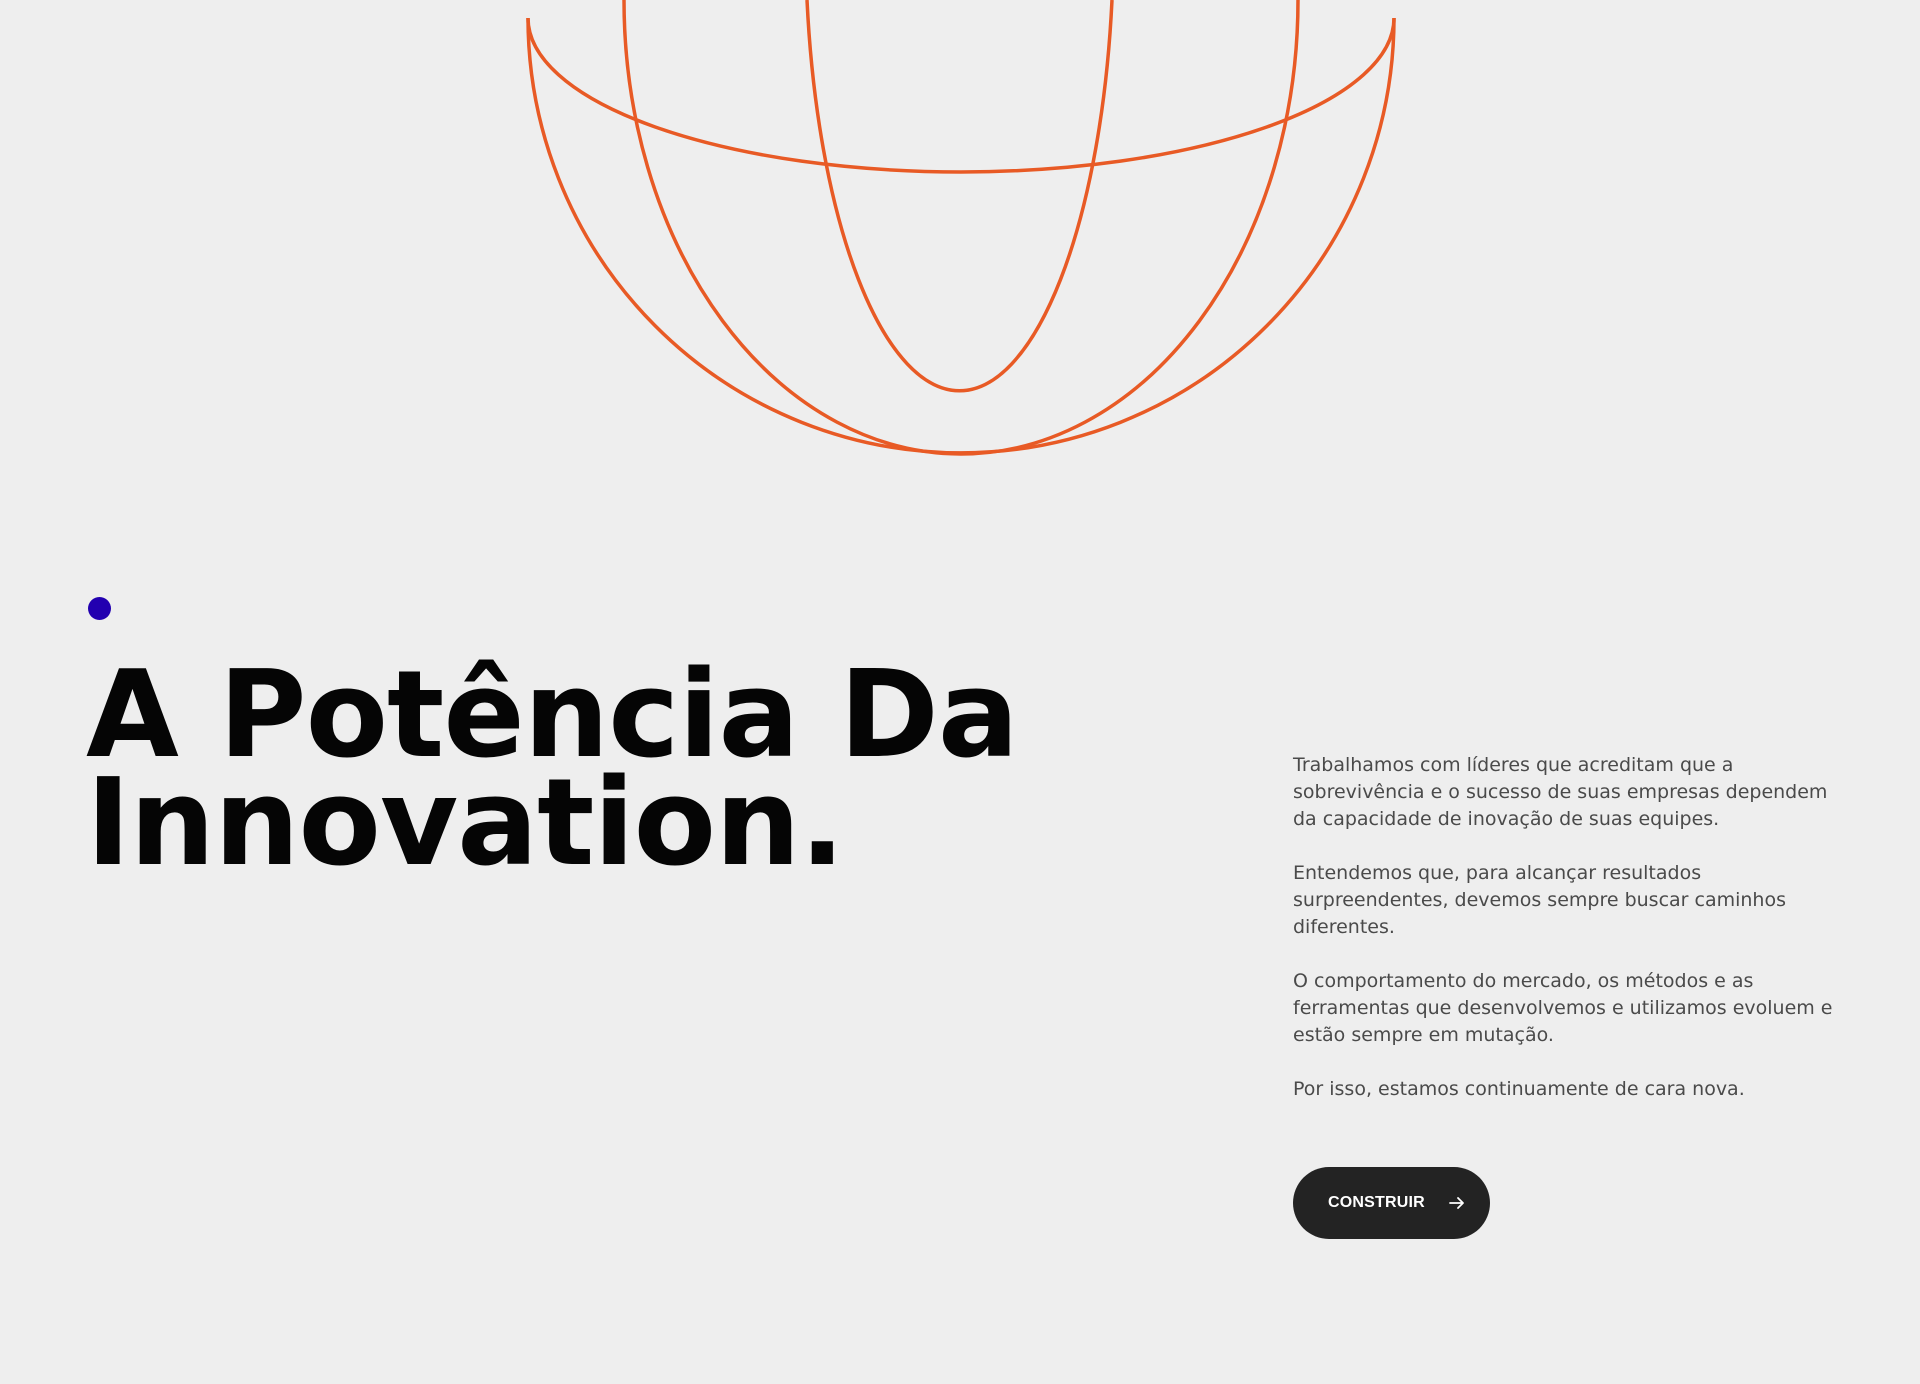 This screenshot has height=1384, width=1920. What do you see at coordinates (959, 196) in the screenshot?
I see `globe-meridian-inner` at bounding box center [959, 196].